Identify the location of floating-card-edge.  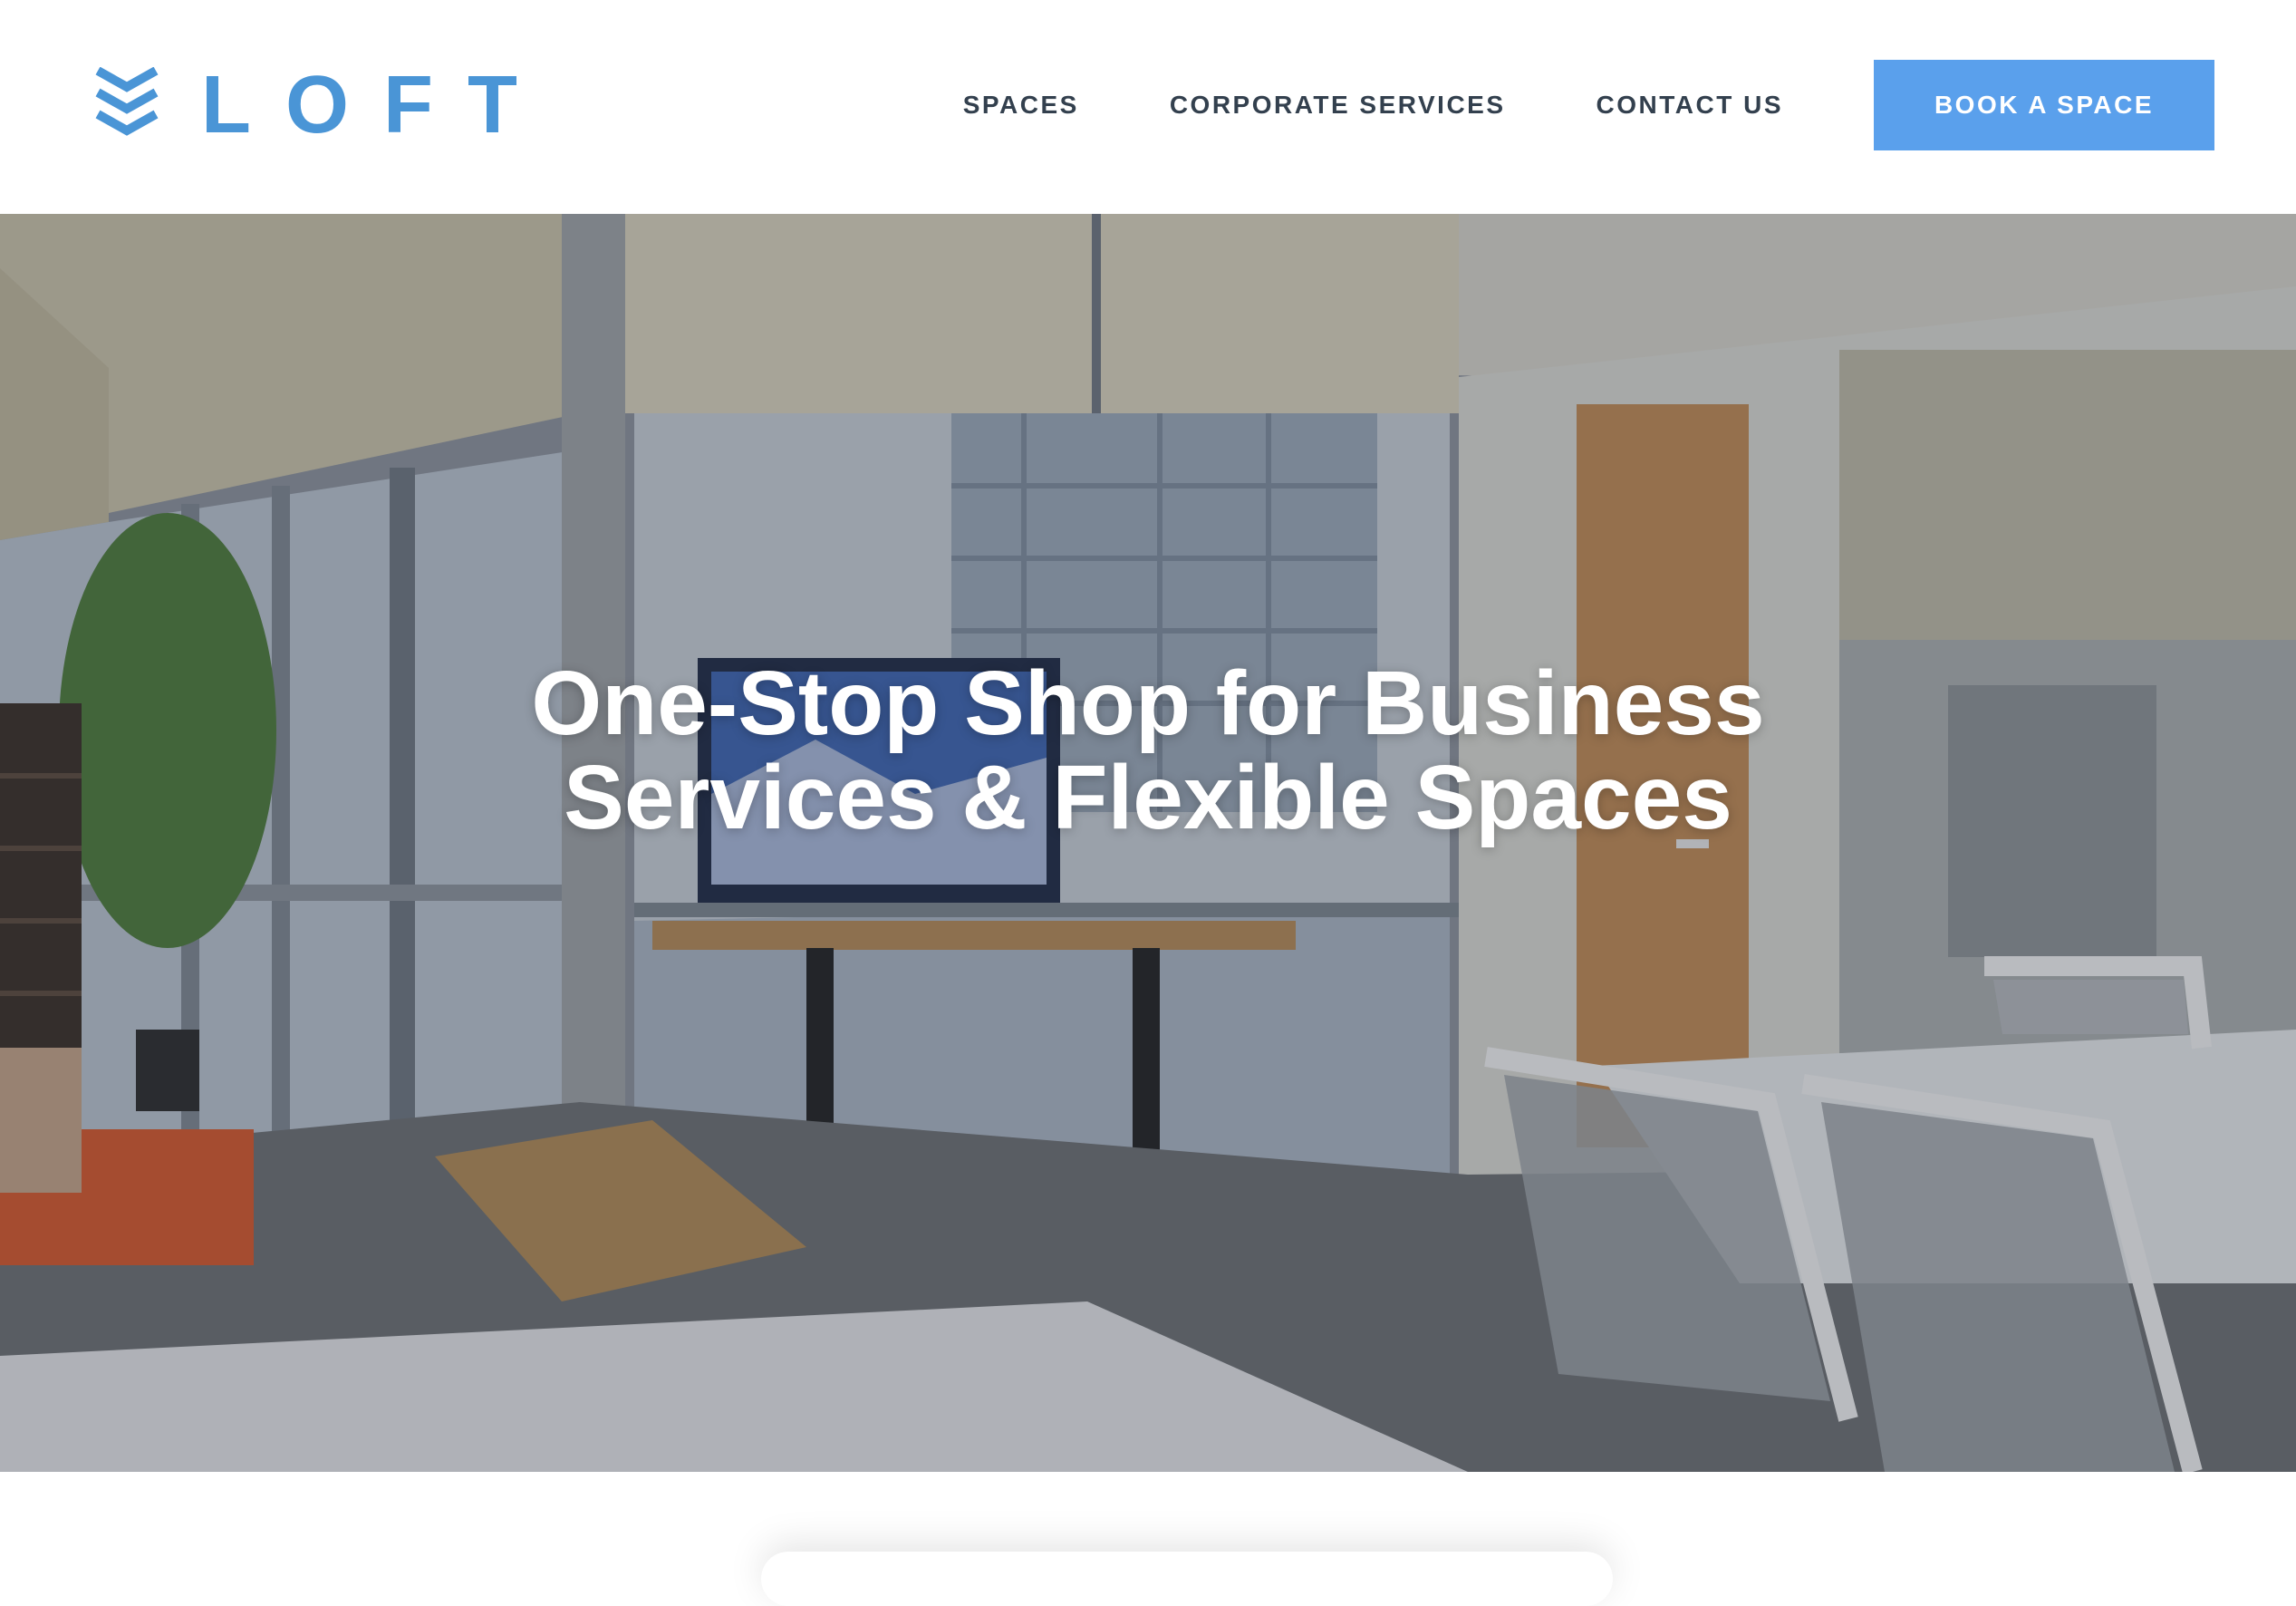
(1187, 1579).